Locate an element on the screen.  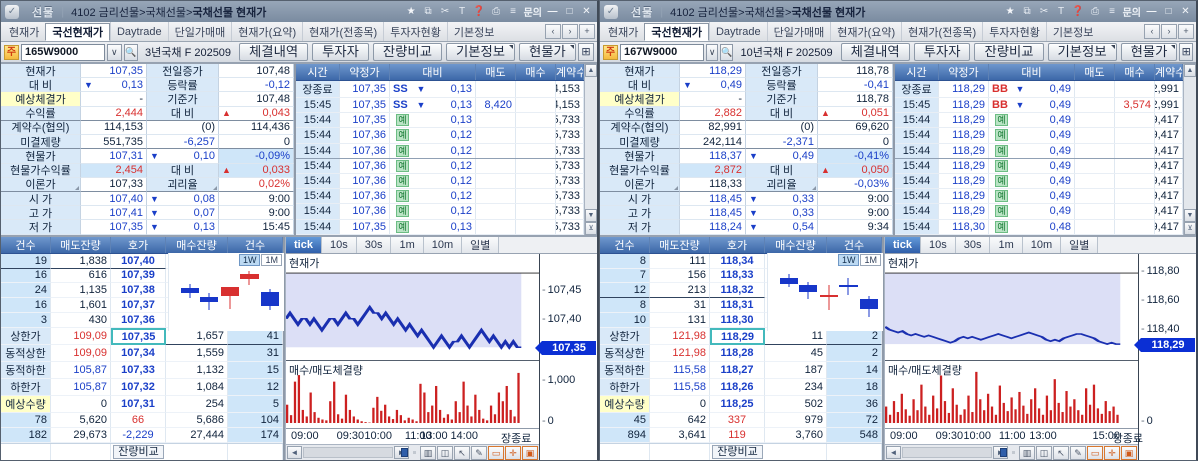
tab-단일가매매: 단일가매매 is located at coordinates (798, 31).